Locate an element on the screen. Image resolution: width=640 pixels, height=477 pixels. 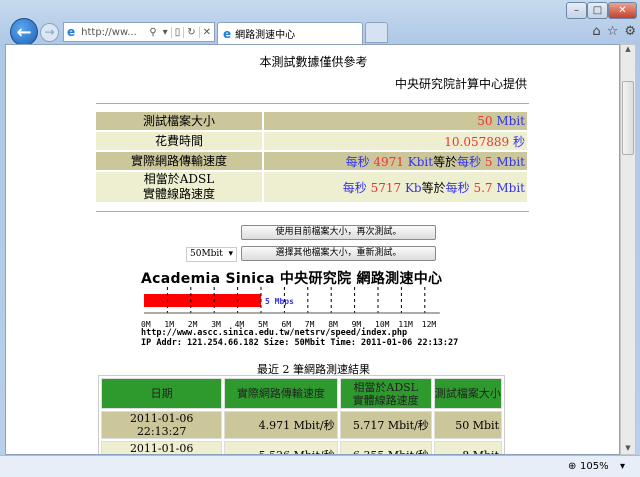
scroll-thumb is located at coordinates (628, 118).